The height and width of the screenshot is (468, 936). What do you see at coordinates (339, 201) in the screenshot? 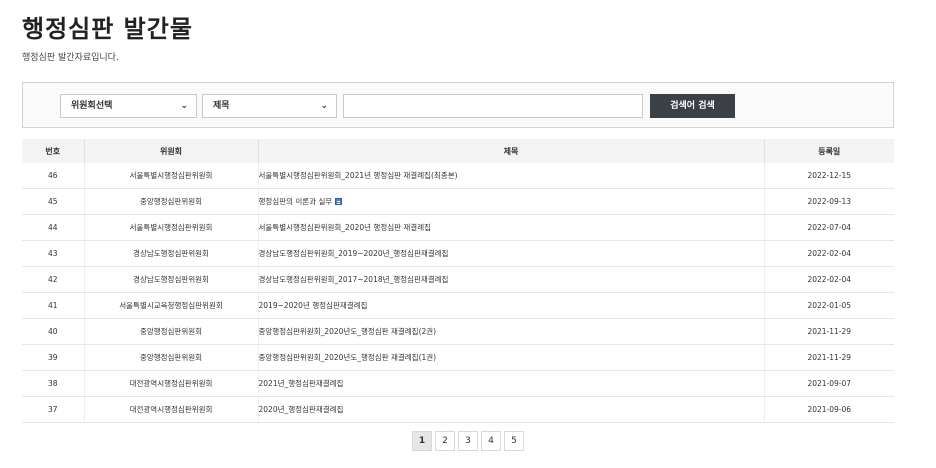
I see `document-icon` at bounding box center [339, 201].